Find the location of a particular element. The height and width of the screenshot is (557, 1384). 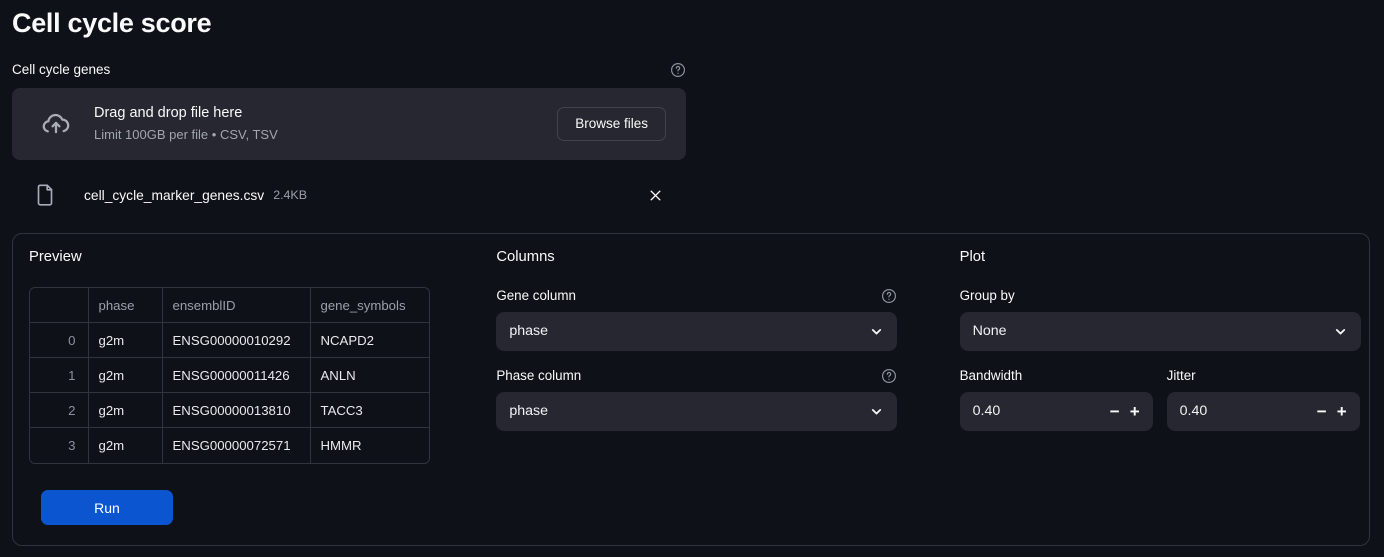

cell-gene-symbol: ANLN is located at coordinates (369, 375).